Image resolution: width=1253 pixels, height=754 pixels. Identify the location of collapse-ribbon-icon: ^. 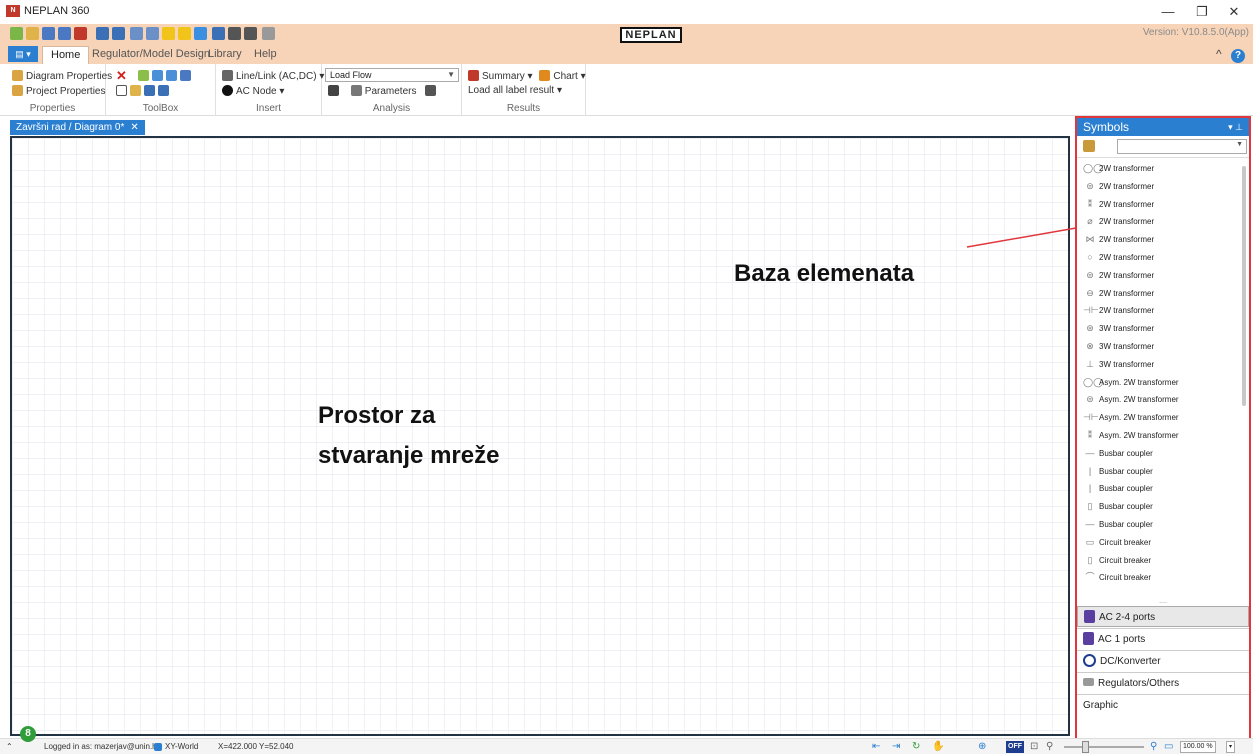
(1219, 54).